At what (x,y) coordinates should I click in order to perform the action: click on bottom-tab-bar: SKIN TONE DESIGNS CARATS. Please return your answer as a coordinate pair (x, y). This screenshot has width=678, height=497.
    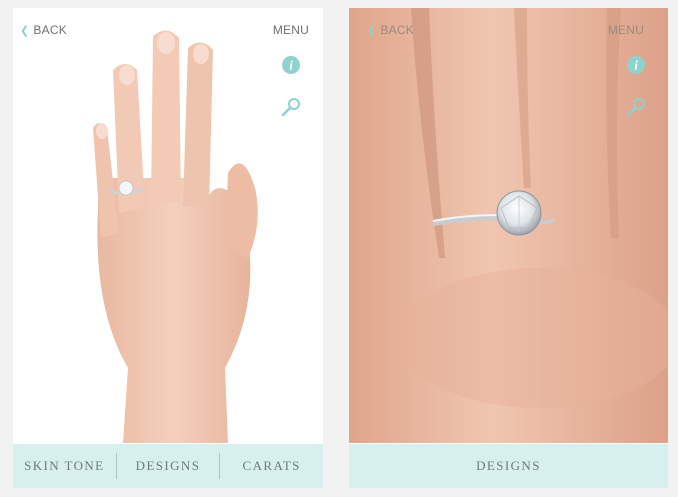
    Looking at the image, I should click on (168, 466).